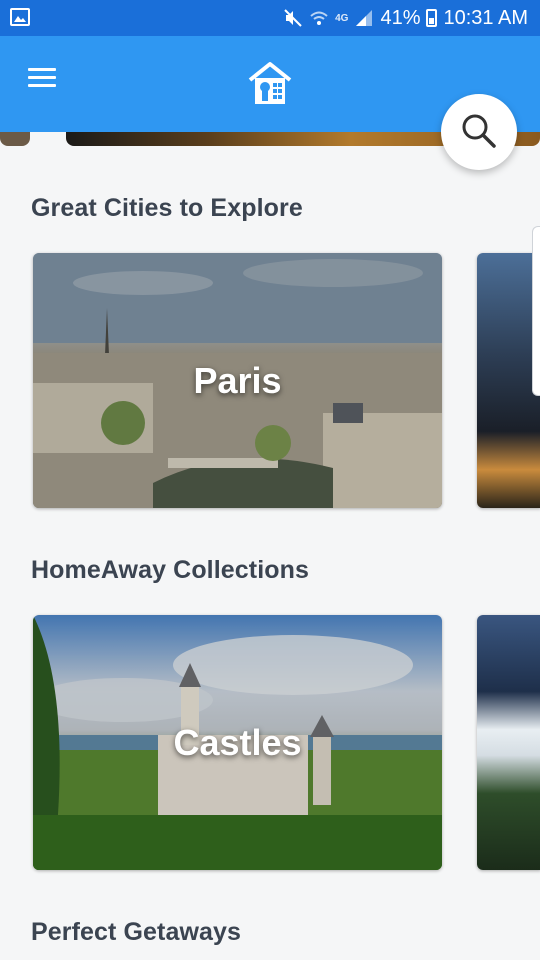 The height and width of the screenshot is (960, 540). I want to click on card-label-castles: Castles, so click(237, 742).